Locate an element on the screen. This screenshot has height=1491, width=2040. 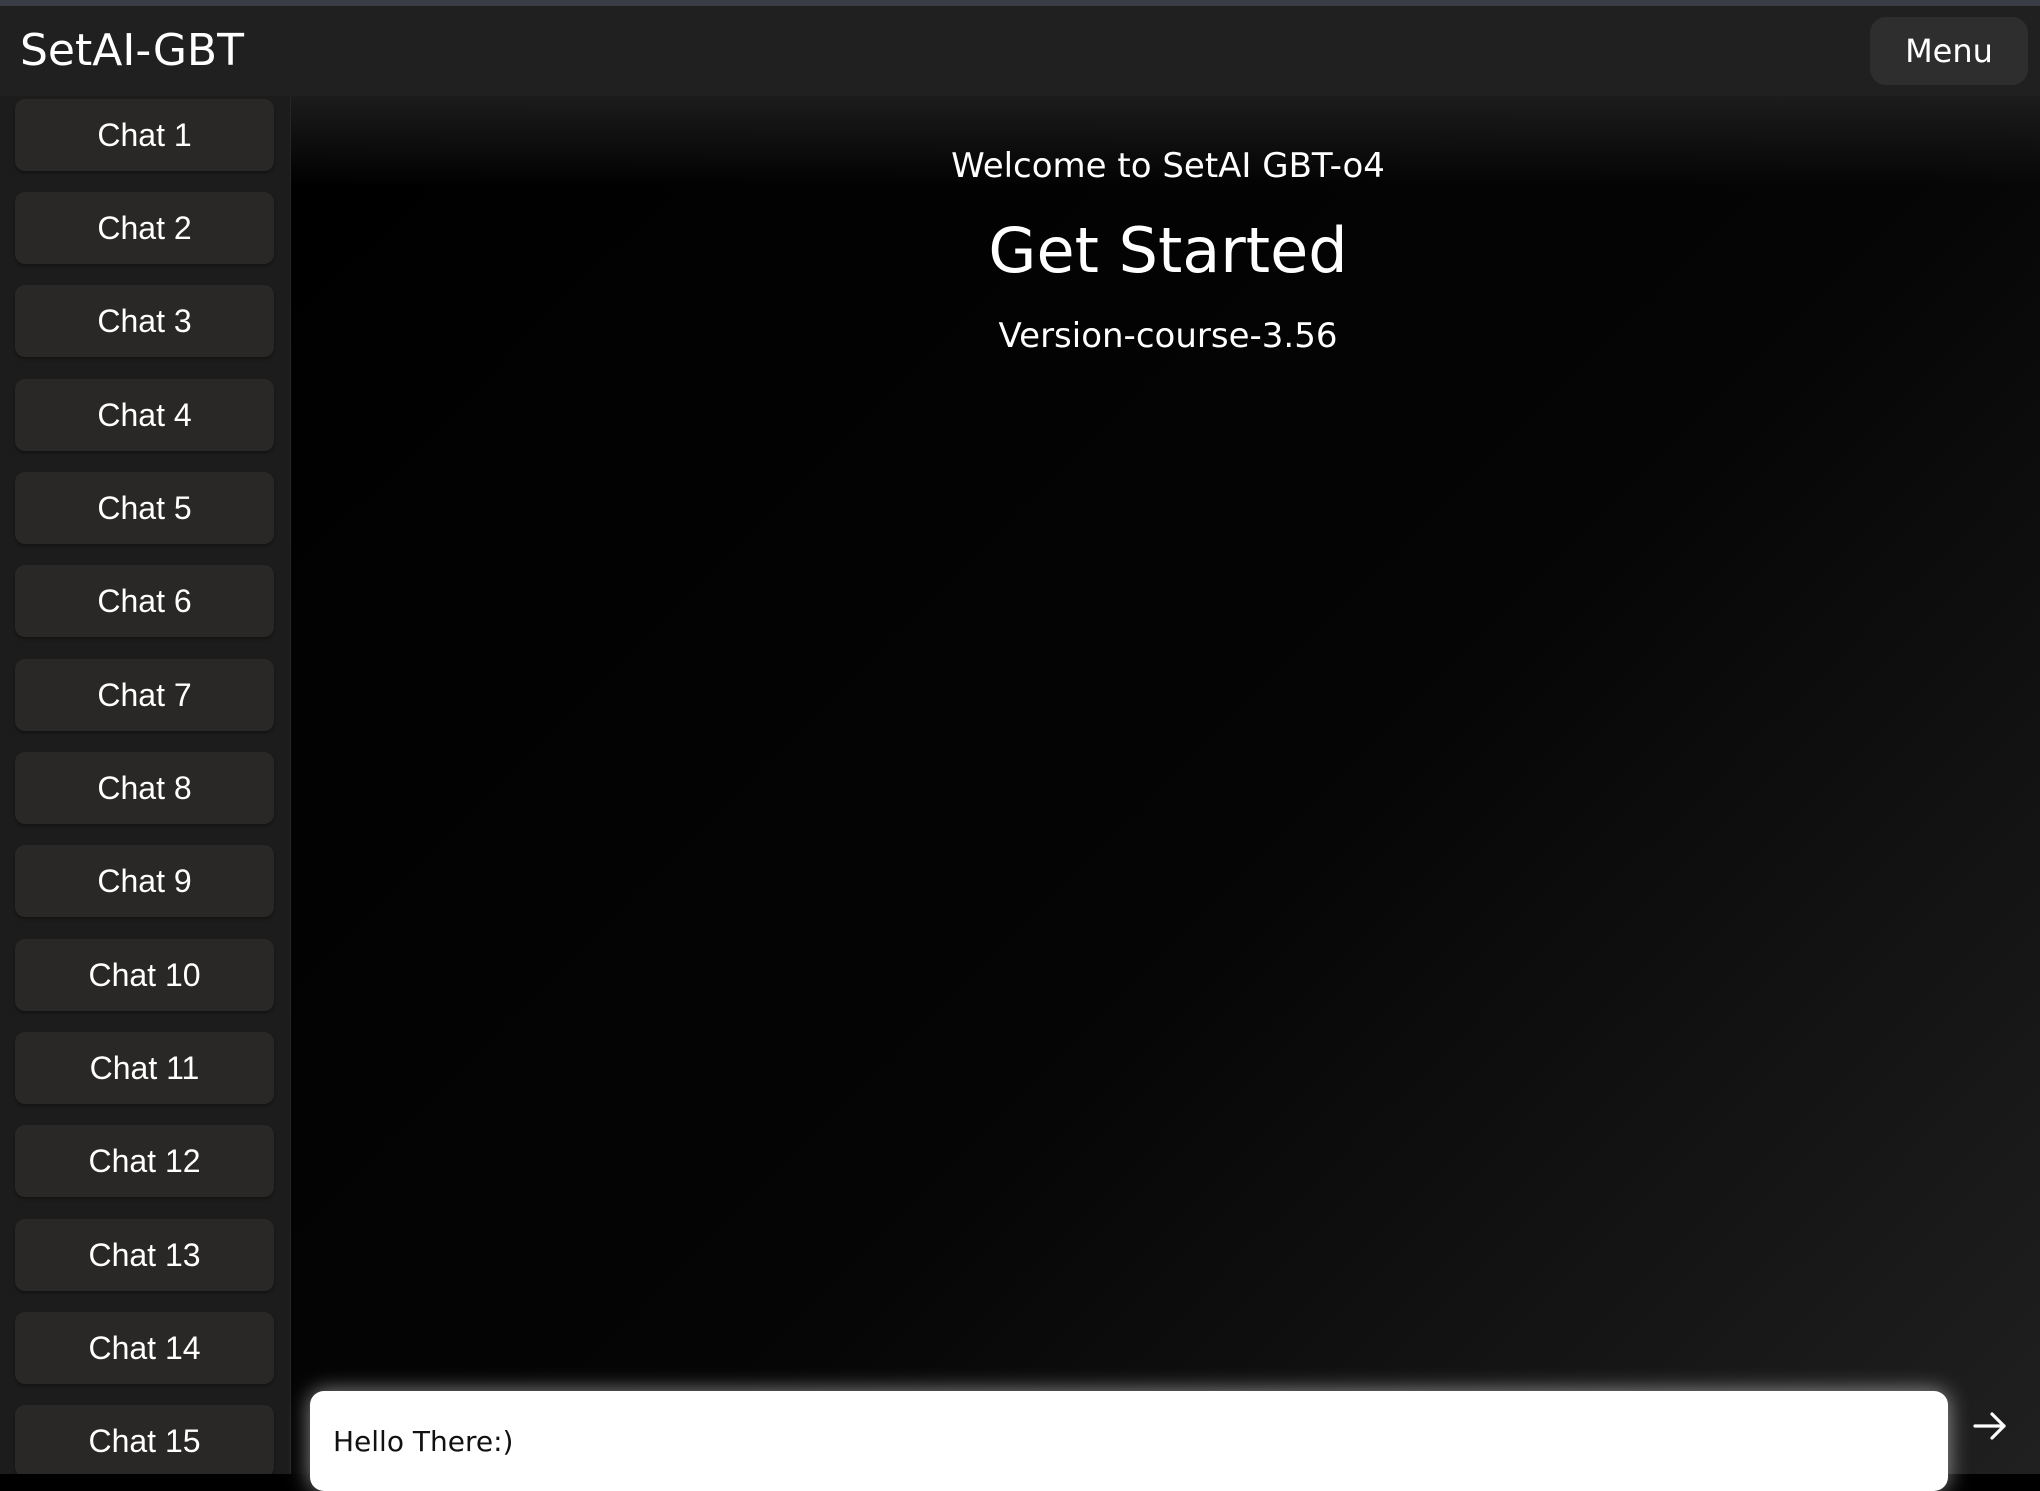
top-bar: SetAI-GBT Menu is located at coordinates (1020, 51).